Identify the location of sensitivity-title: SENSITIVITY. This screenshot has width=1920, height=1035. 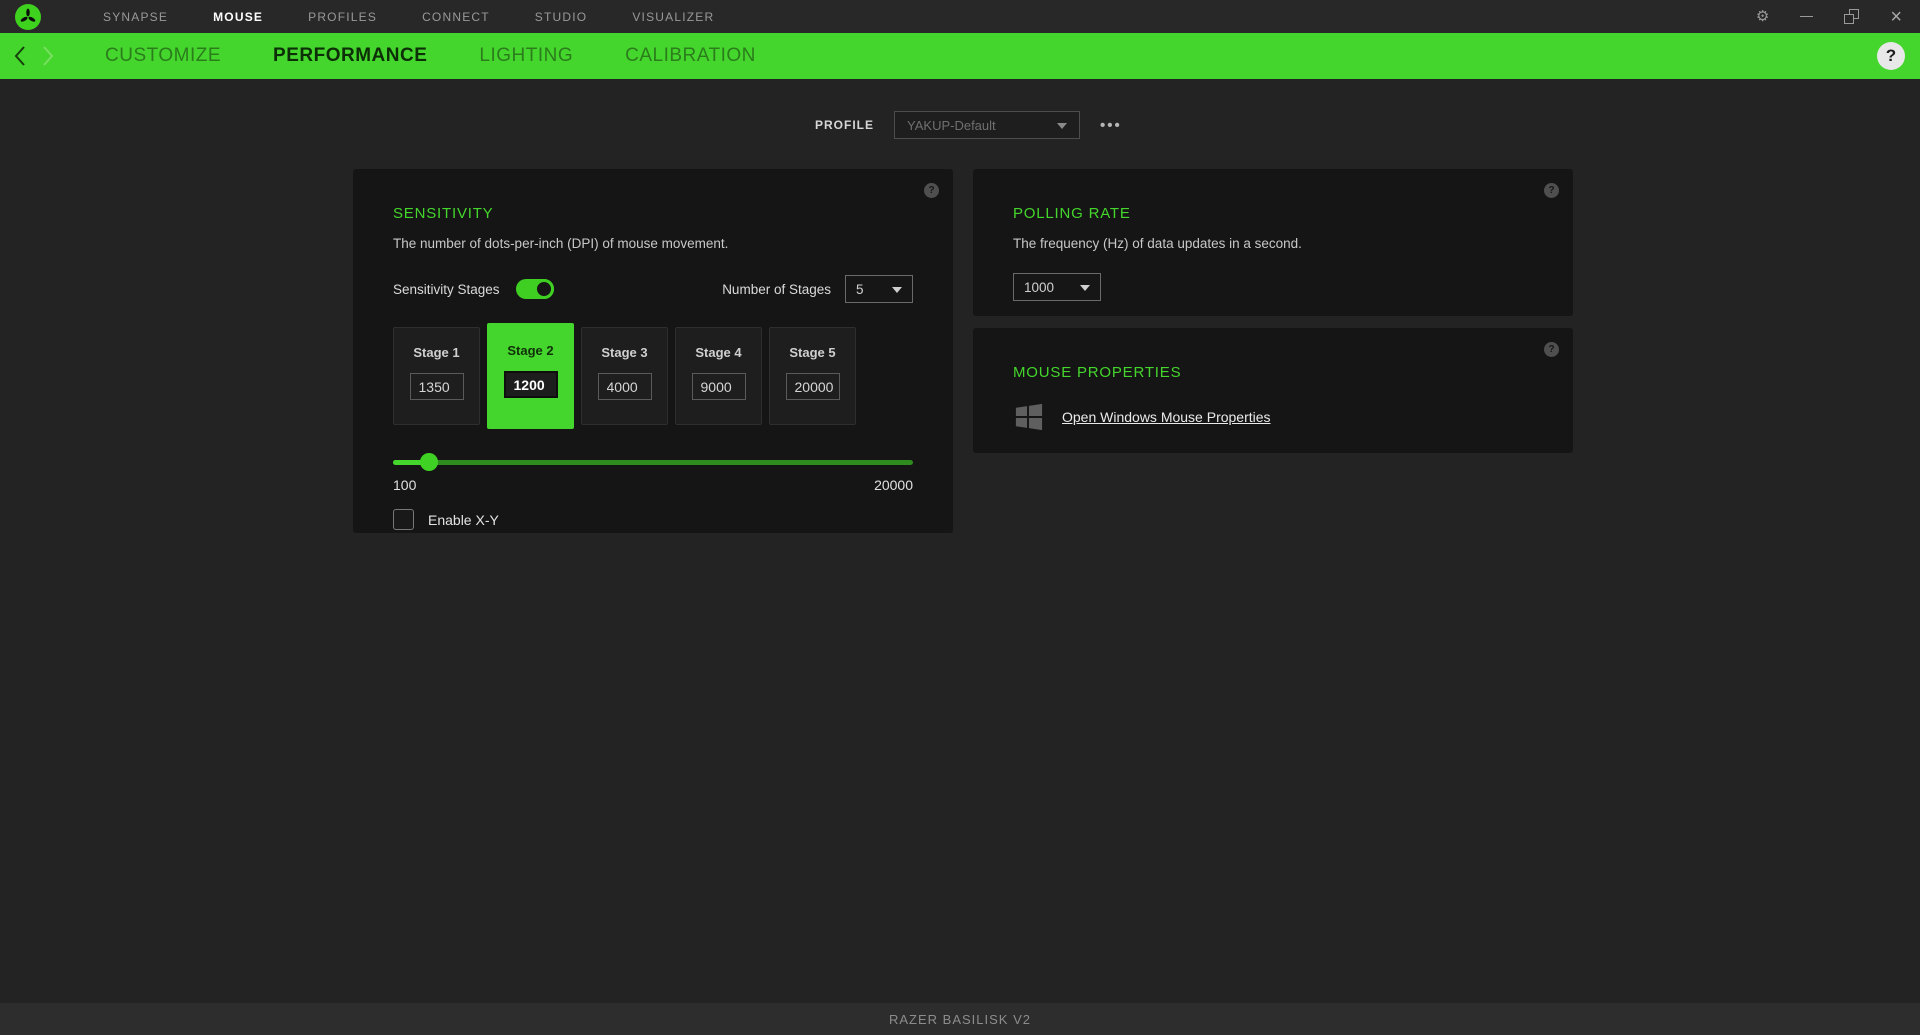
(443, 213).